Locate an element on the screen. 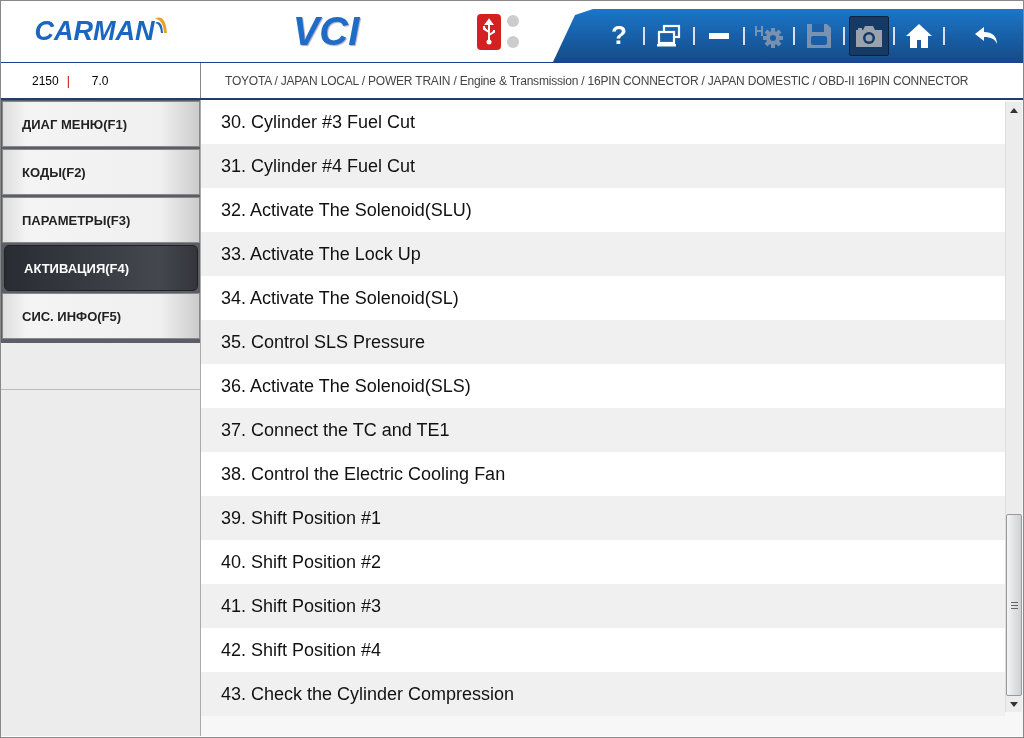 Image resolution: width=1024 pixels, height=738 pixels. list-item: 30. Cylinder #3 Fuel Cut is located at coordinates (603, 122).